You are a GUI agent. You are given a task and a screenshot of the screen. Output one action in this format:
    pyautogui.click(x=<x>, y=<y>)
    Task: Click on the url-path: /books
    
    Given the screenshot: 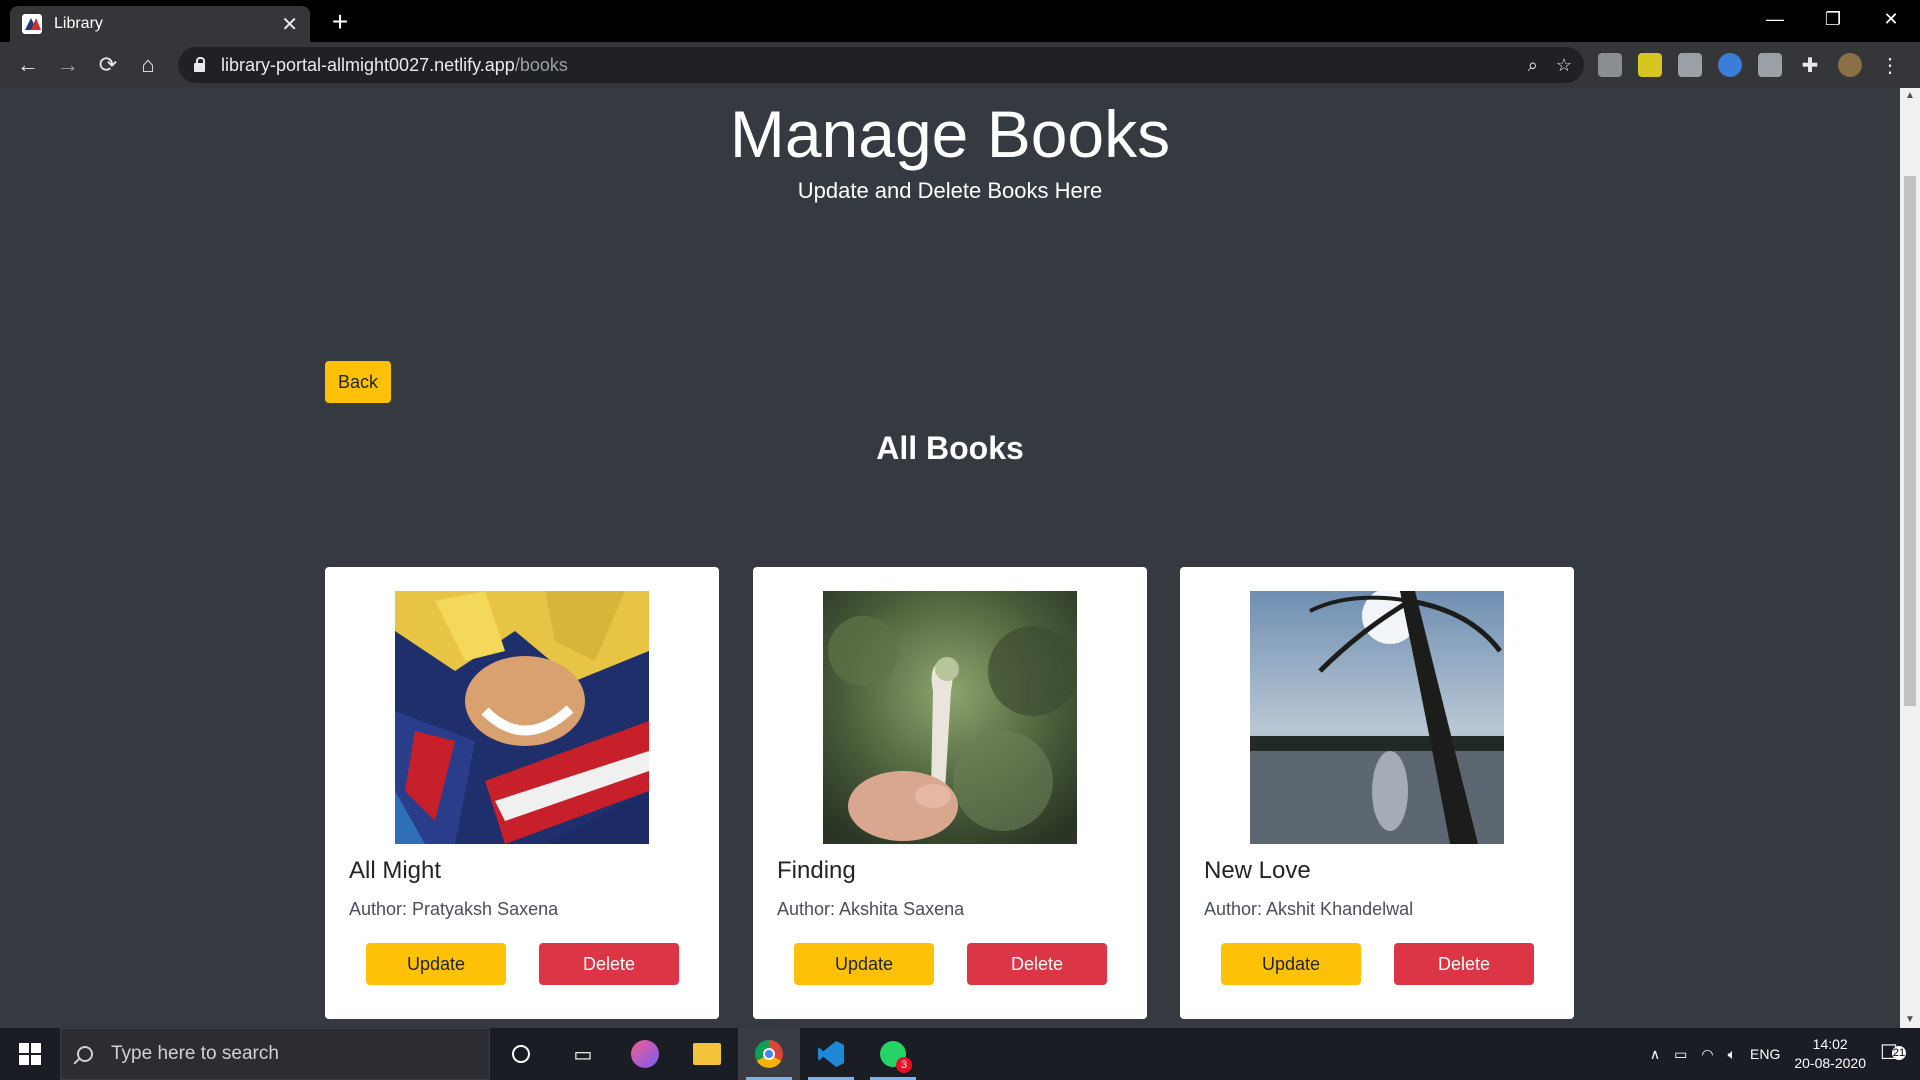 What is the action you would take?
    pyautogui.click(x=541, y=64)
    